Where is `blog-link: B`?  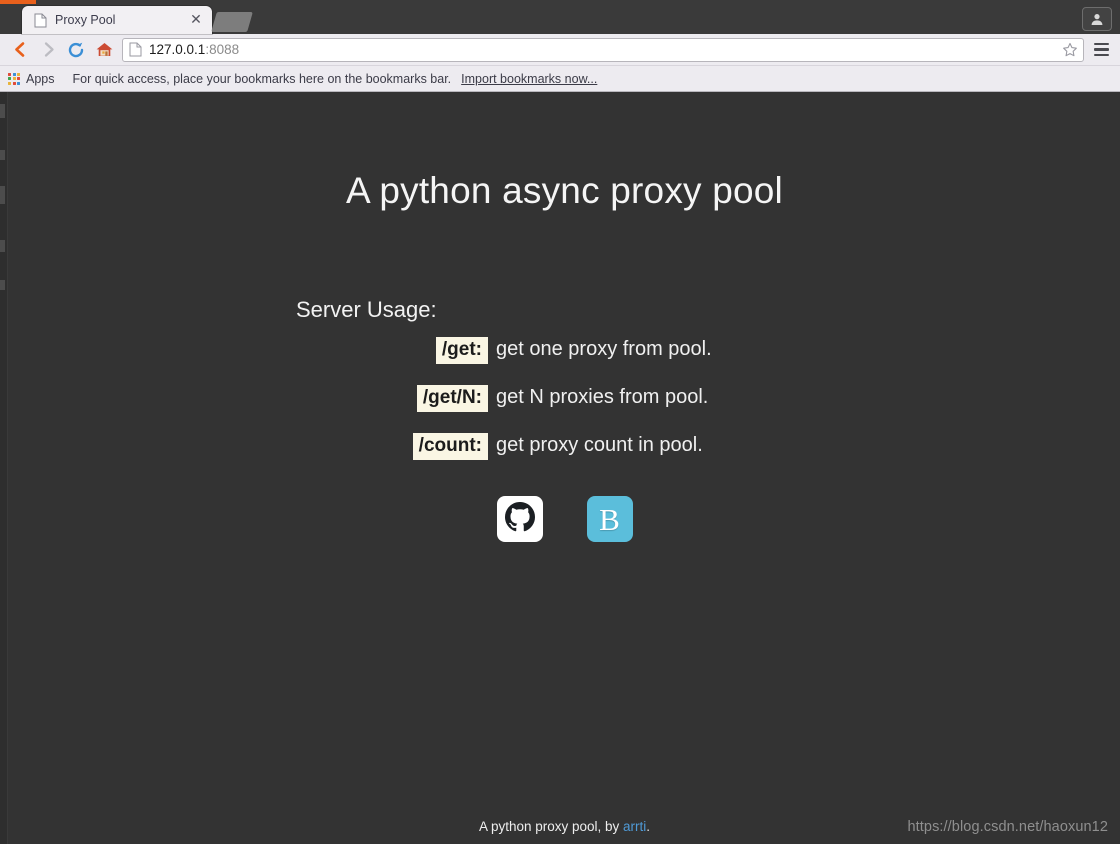
blog-link: B is located at coordinates (609, 519).